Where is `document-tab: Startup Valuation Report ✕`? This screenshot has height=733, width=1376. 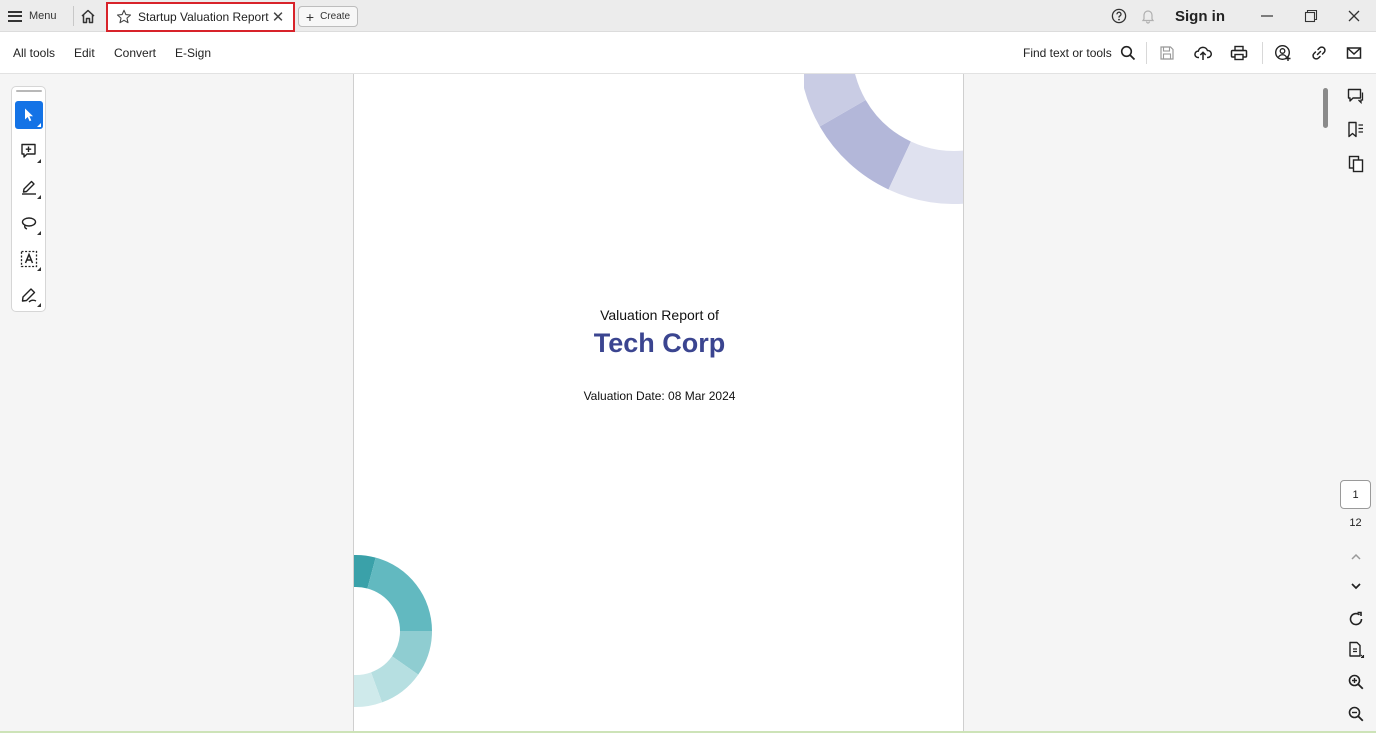 document-tab: Startup Valuation Report ✕ is located at coordinates (200, 17).